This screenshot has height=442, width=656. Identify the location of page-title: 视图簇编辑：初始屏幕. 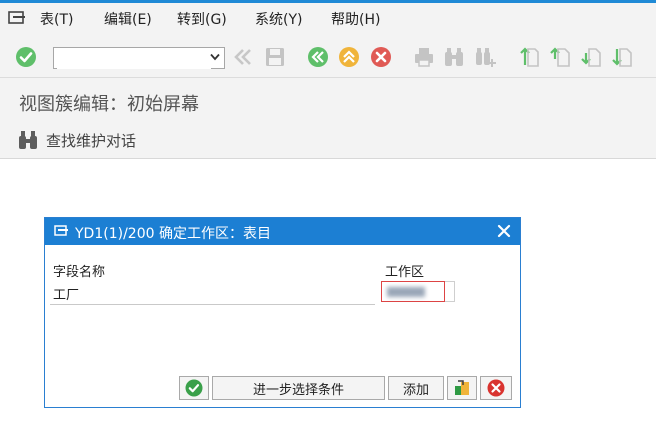
(109, 104).